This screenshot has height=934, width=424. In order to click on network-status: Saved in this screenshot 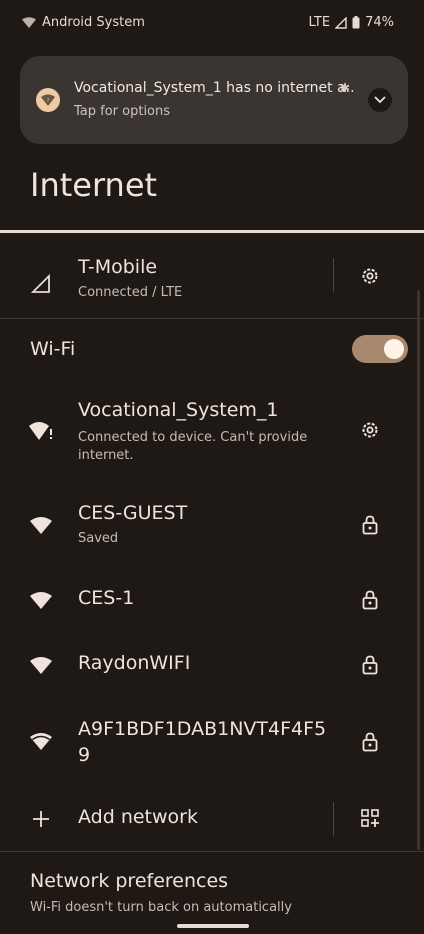, I will do `click(98, 538)`.